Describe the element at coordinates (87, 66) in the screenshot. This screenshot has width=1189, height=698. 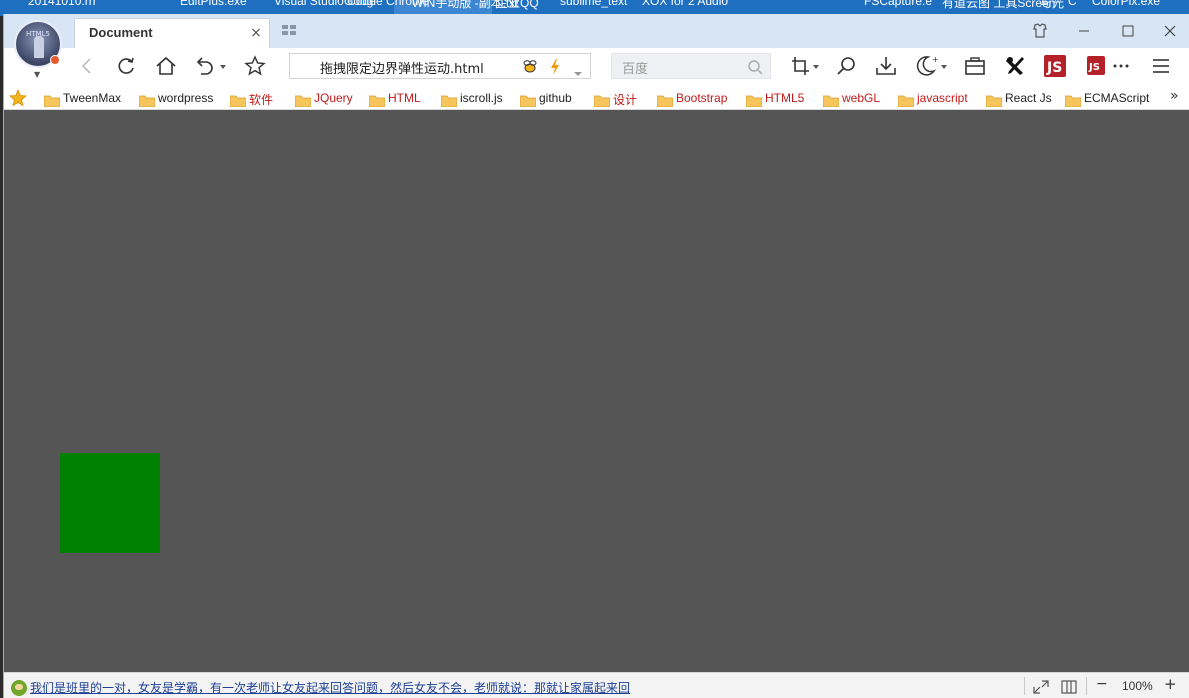
I see `back-arrow-icon` at that location.